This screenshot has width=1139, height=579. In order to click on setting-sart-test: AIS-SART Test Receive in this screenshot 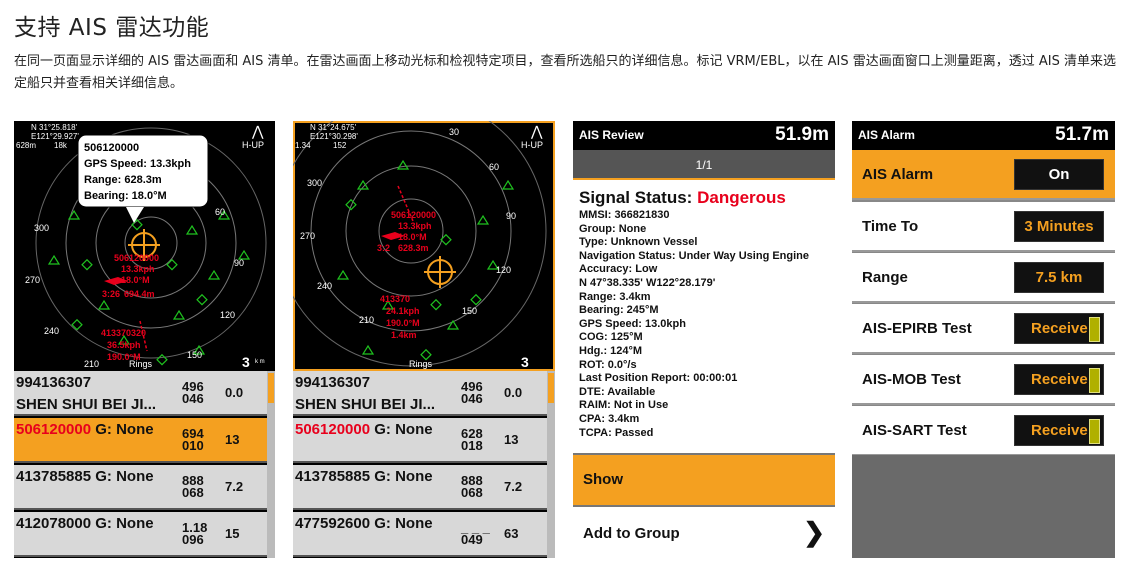, I will do `click(983, 431)`.